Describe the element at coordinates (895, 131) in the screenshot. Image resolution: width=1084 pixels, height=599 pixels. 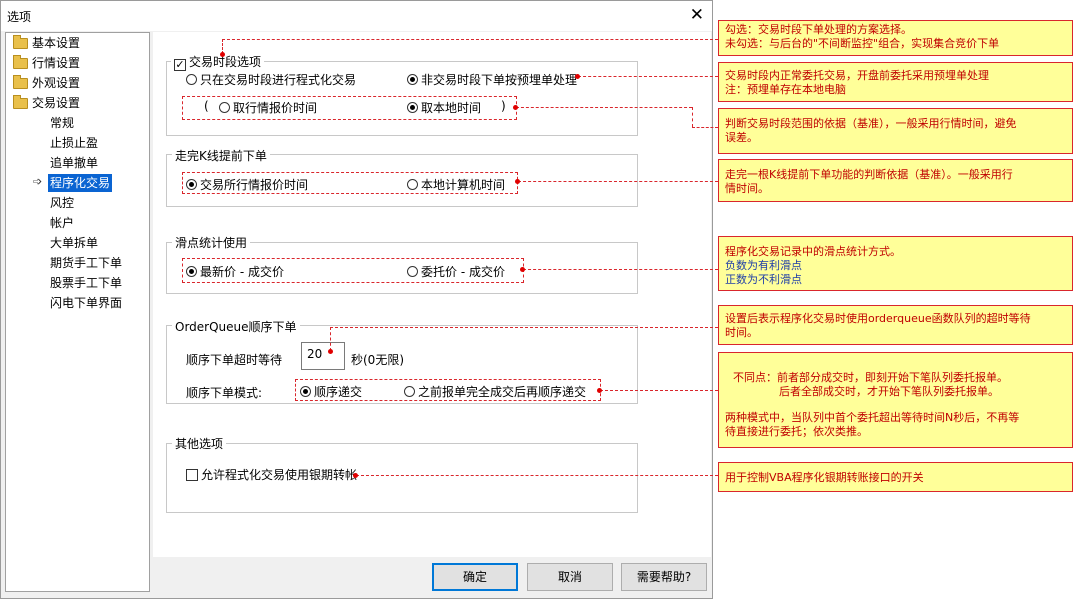
I see `note-time-basis: 判断交易时段范围的依据（基准），一般采用行情时间，避免 误差。` at that location.